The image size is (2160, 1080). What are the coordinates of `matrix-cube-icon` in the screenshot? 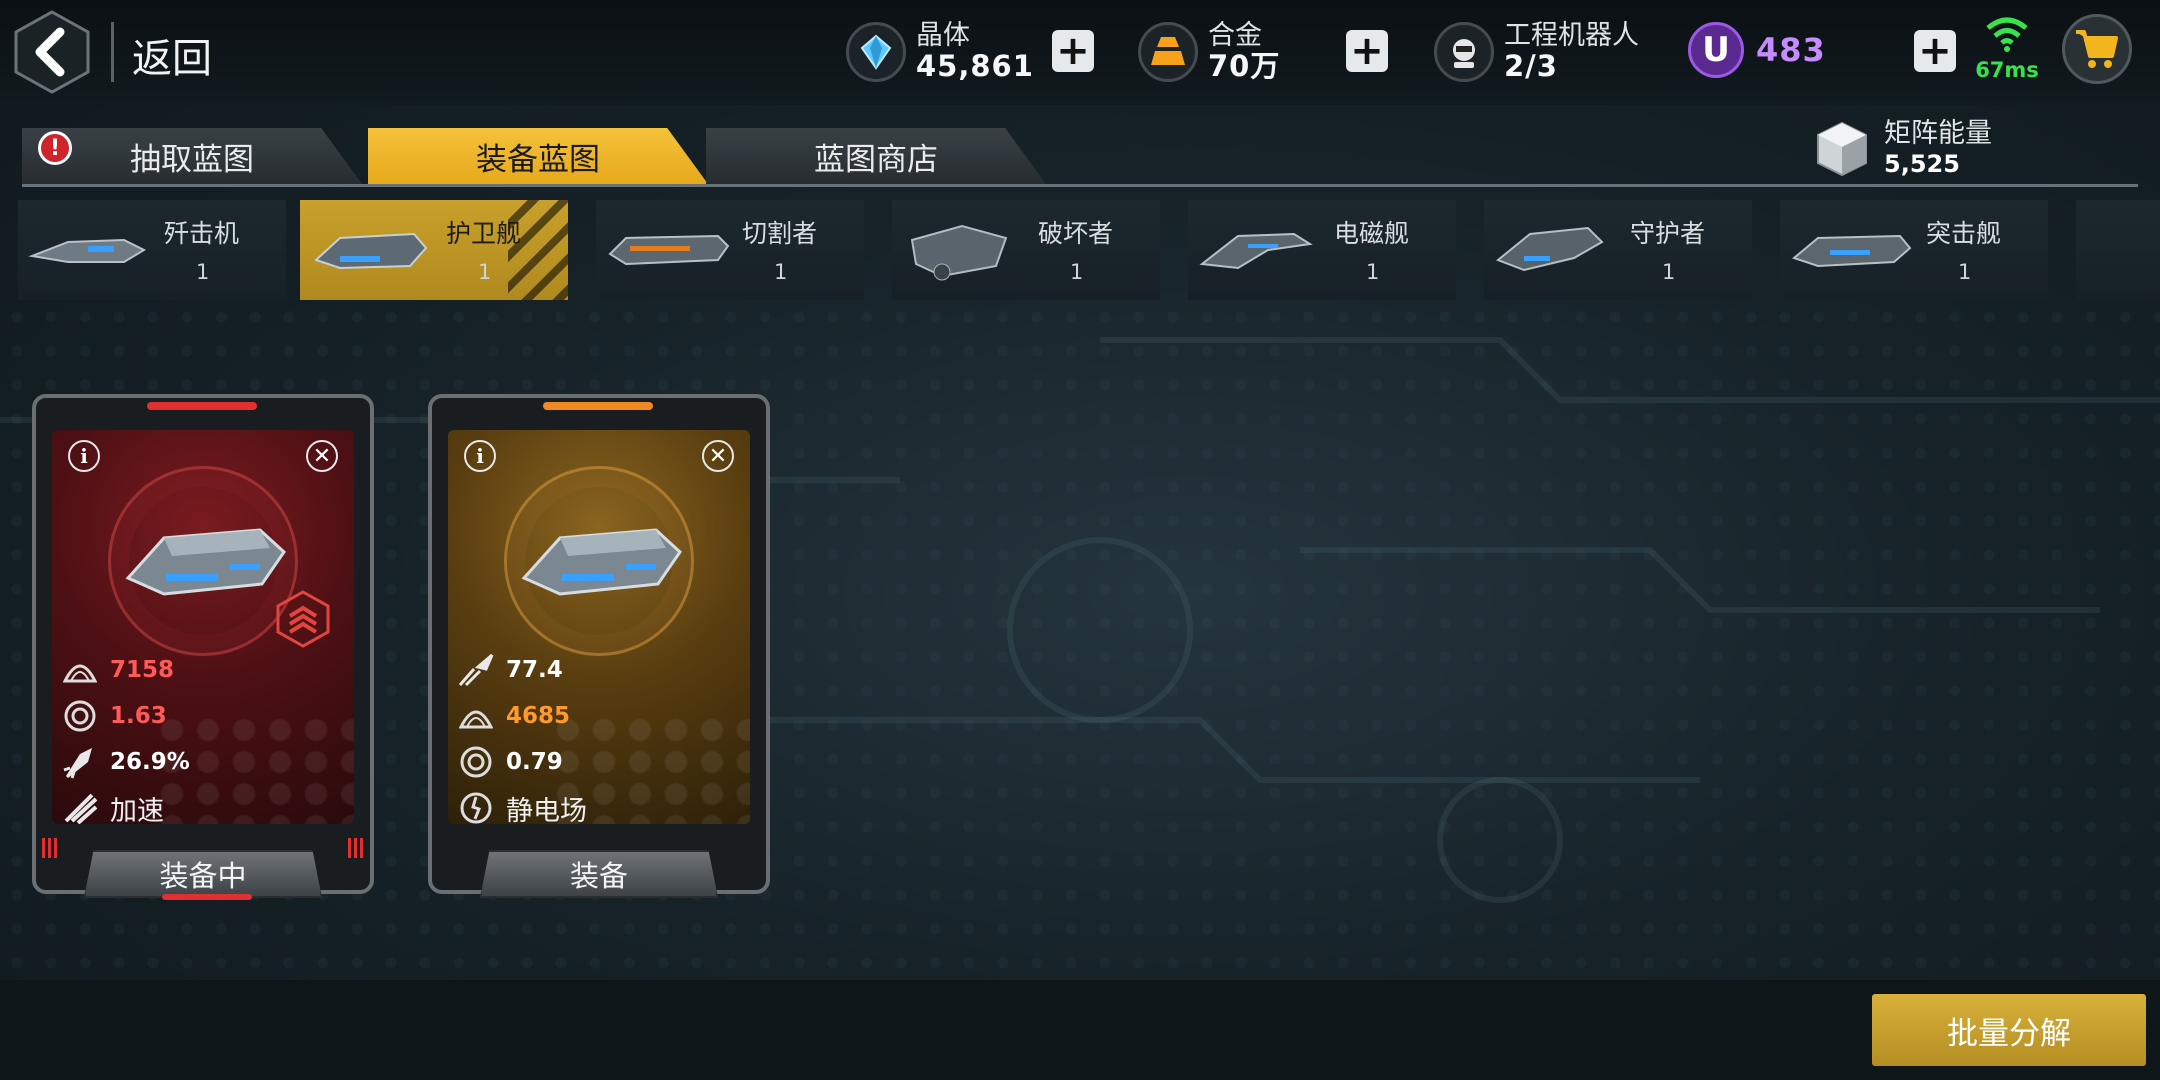 It's located at (1842, 148).